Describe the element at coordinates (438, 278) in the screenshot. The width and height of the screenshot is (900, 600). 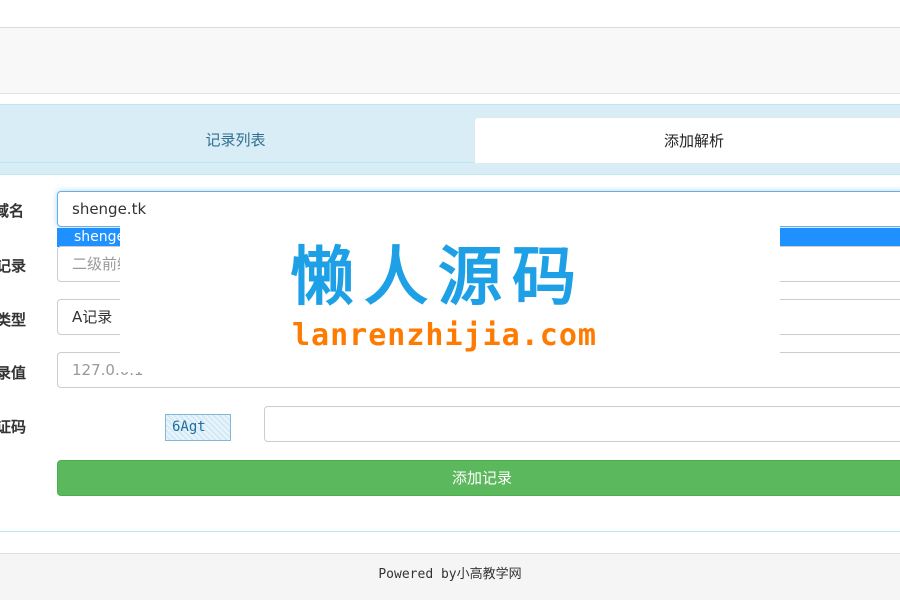
I see `watermark-title: 懒人源码` at that location.